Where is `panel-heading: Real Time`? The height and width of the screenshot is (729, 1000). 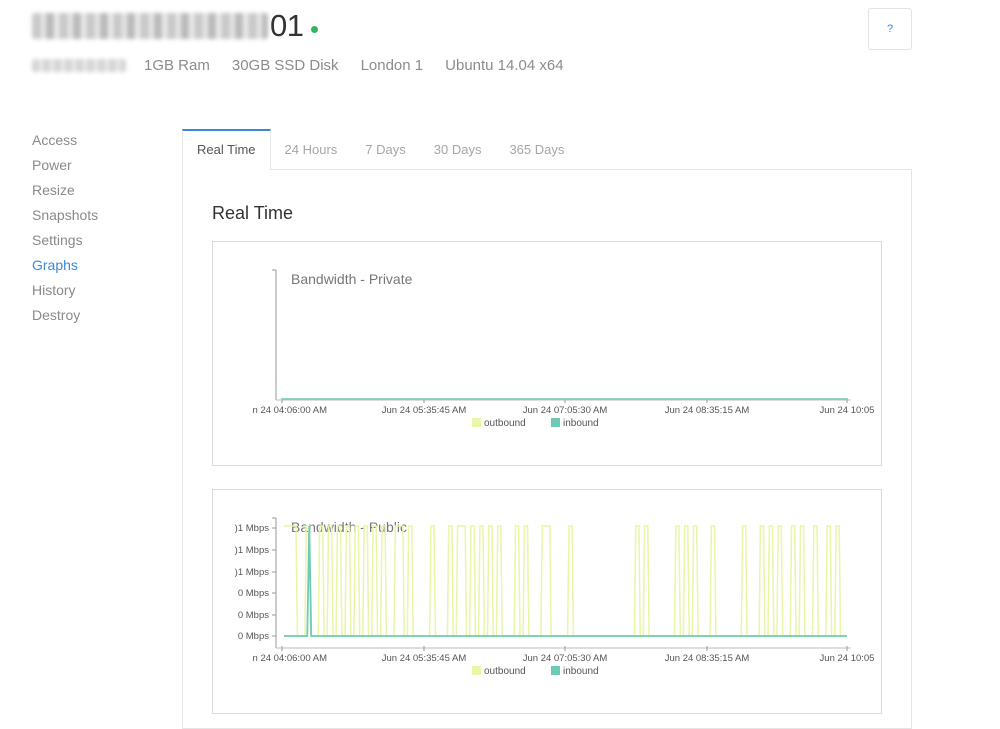 panel-heading: Real Time is located at coordinates (253, 213).